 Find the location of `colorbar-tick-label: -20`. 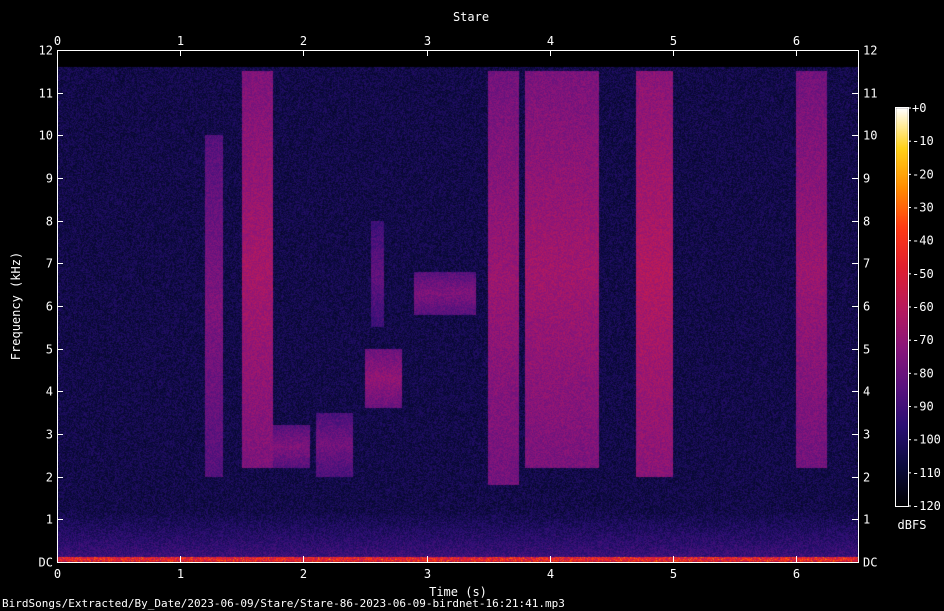

colorbar-tick-label: -20 is located at coordinates (923, 174).